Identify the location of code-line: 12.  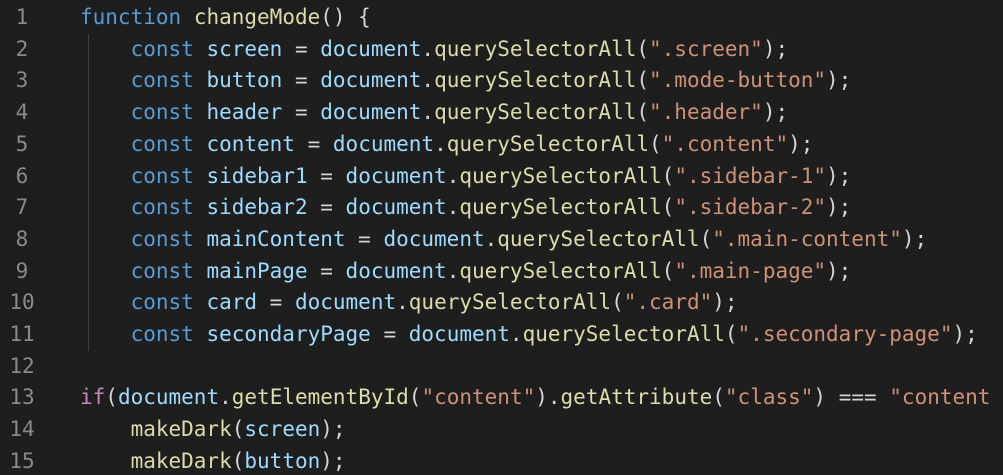
(501, 367).